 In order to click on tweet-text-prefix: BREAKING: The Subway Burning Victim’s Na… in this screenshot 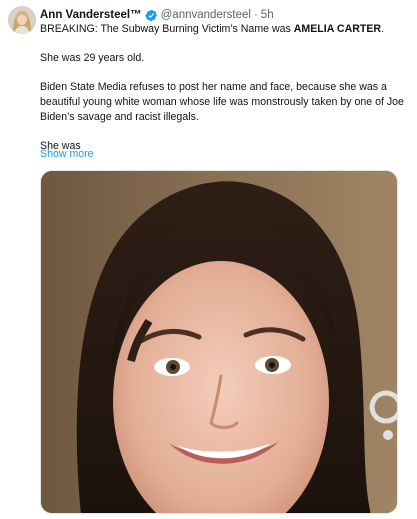, I will do `click(167, 29)`.